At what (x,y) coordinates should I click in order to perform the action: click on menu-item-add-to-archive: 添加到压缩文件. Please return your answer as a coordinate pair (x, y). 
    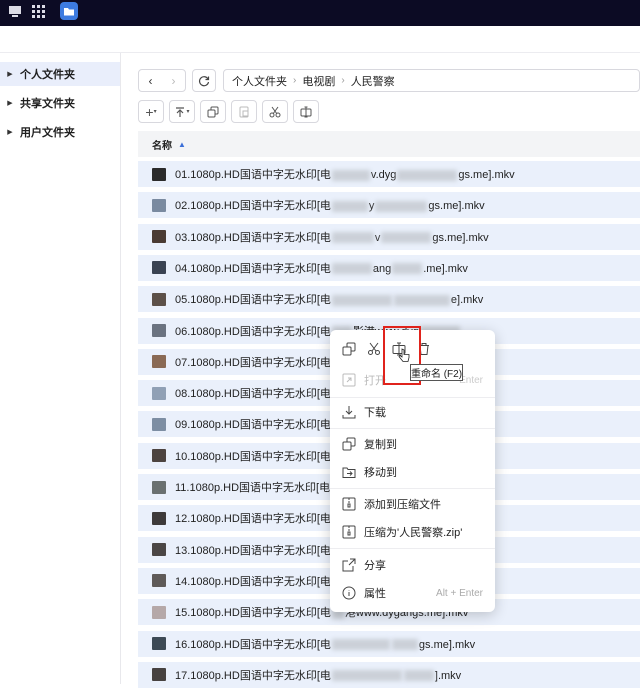
    Looking at the image, I should click on (412, 504).